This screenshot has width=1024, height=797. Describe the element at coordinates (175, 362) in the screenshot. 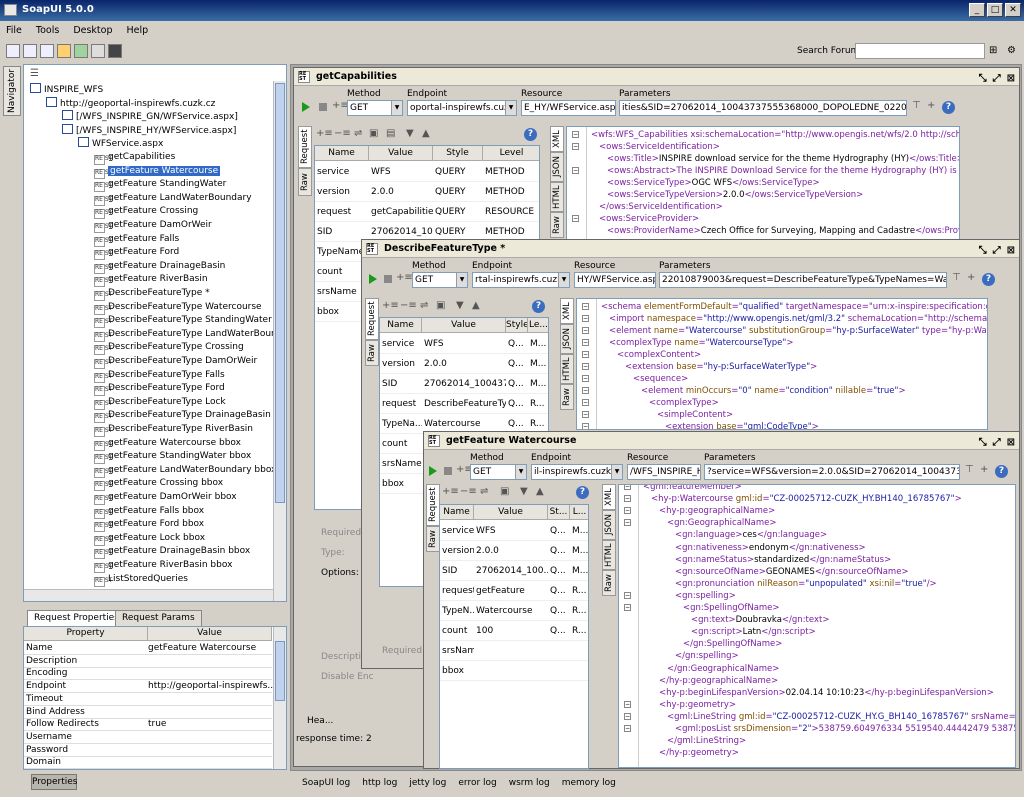

I see `tree-item: RE STDescribeFeatureType DamOrWeir` at that location.